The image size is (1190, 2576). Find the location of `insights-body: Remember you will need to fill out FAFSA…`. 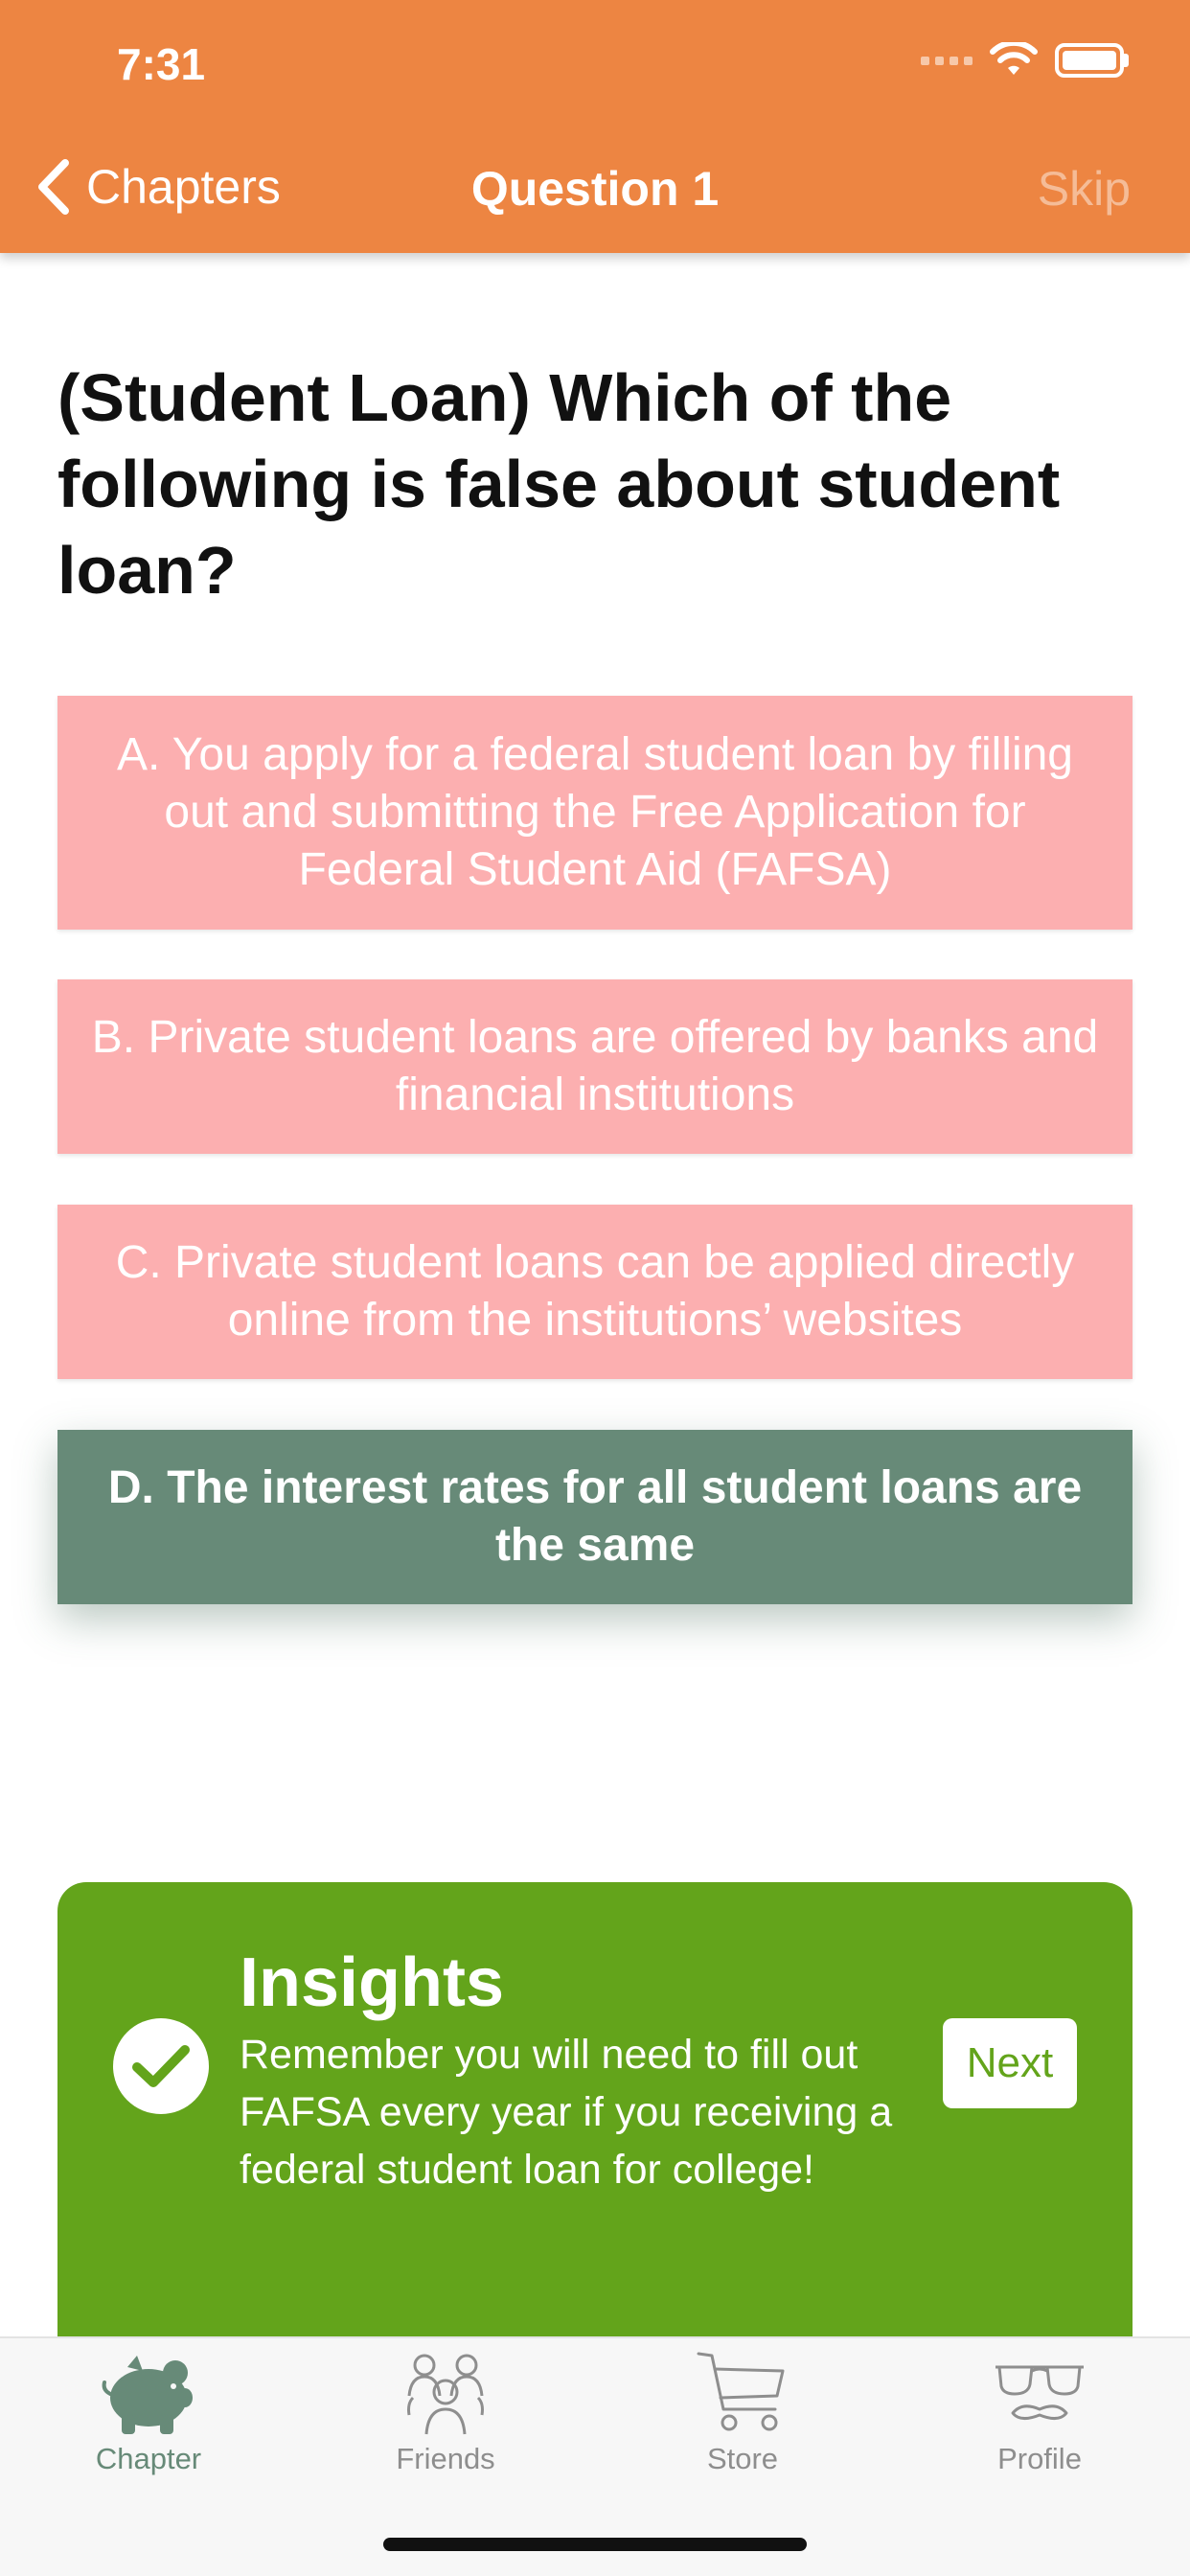

insights-body: Remember you will need to fill out FAFSA… is located at coordinates (567, 2112).